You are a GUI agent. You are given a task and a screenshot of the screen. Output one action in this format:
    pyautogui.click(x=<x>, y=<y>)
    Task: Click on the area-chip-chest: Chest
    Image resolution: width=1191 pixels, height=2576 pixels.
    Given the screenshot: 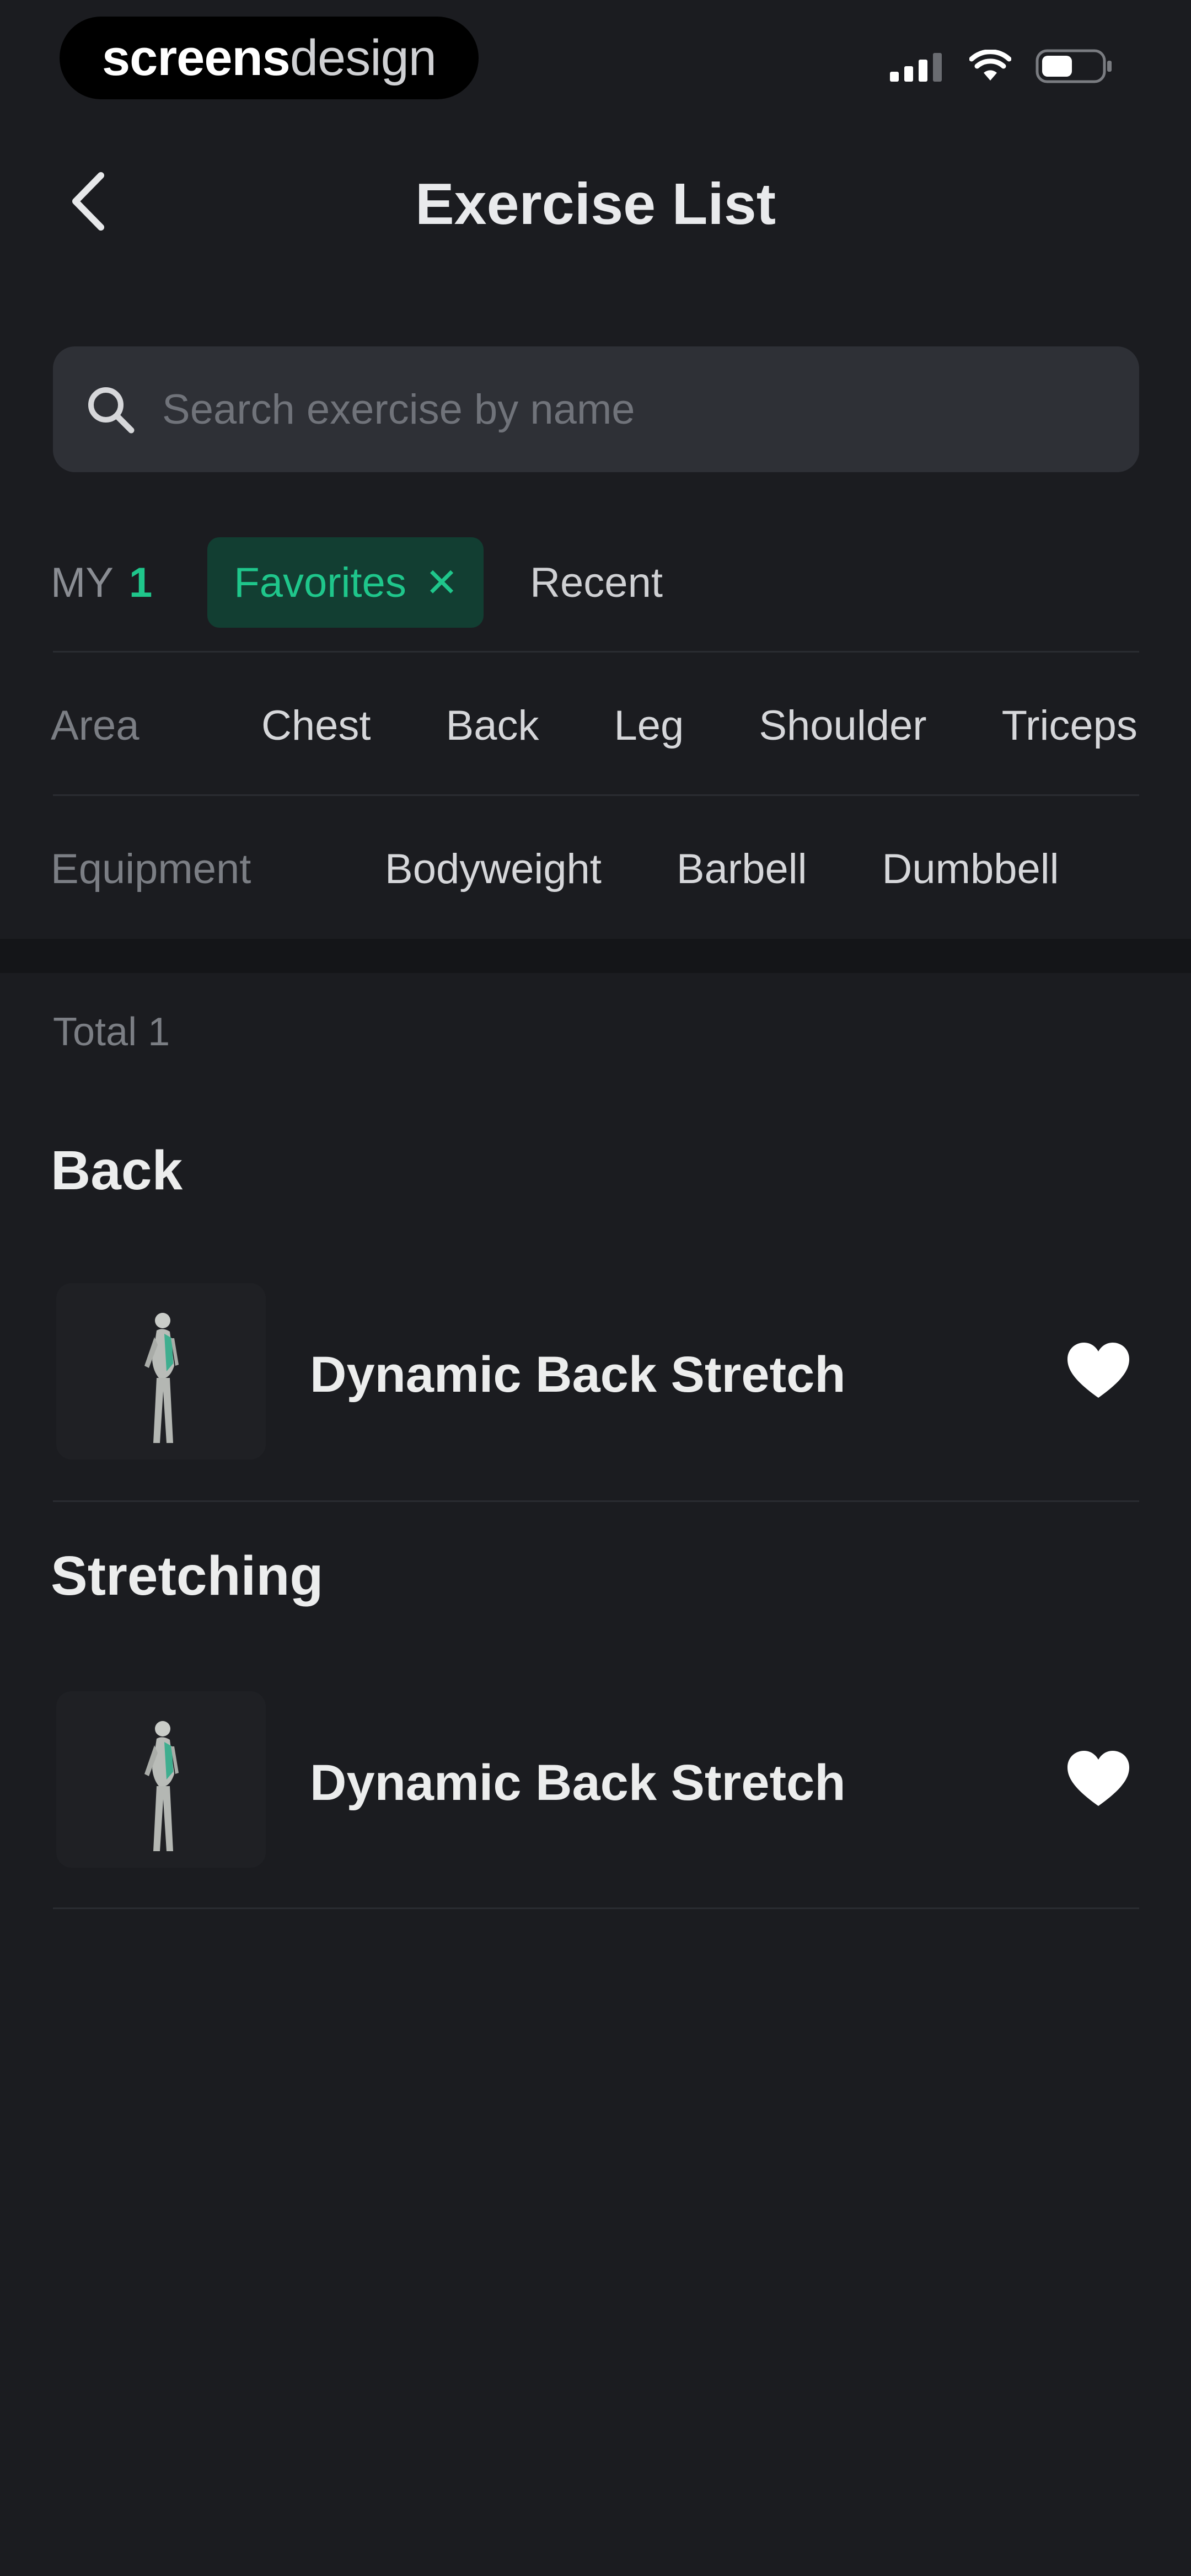 What is the action you would take?
    pyautogui.click(x=316, y=726)
    